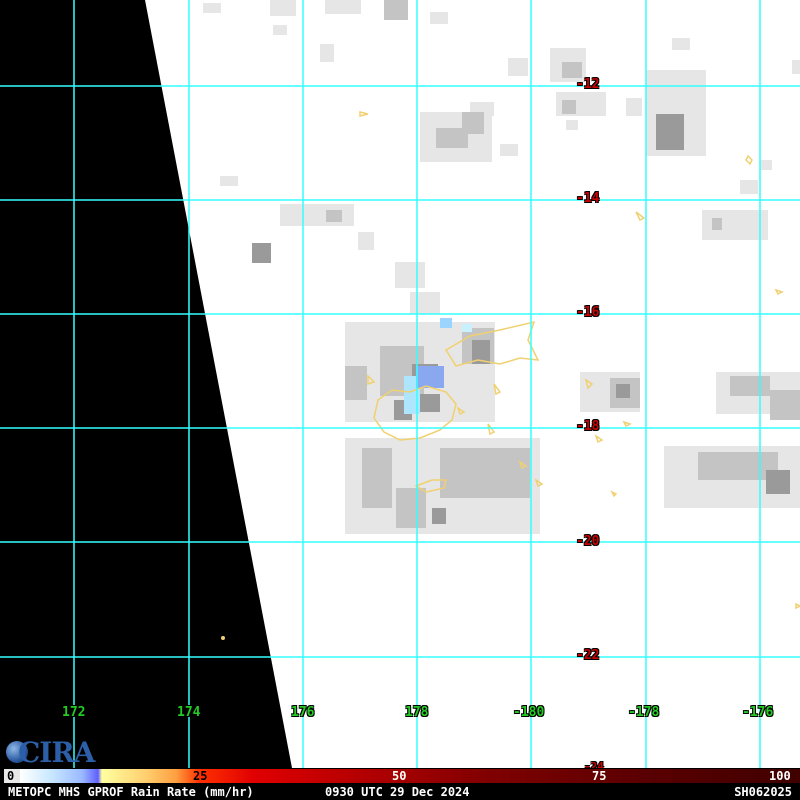 This screenshot has width=800, height=800. What do you see at coordinates (74, 712) in the screenshot?
I see `lon-label: 172` at bounding box center [74, 712].